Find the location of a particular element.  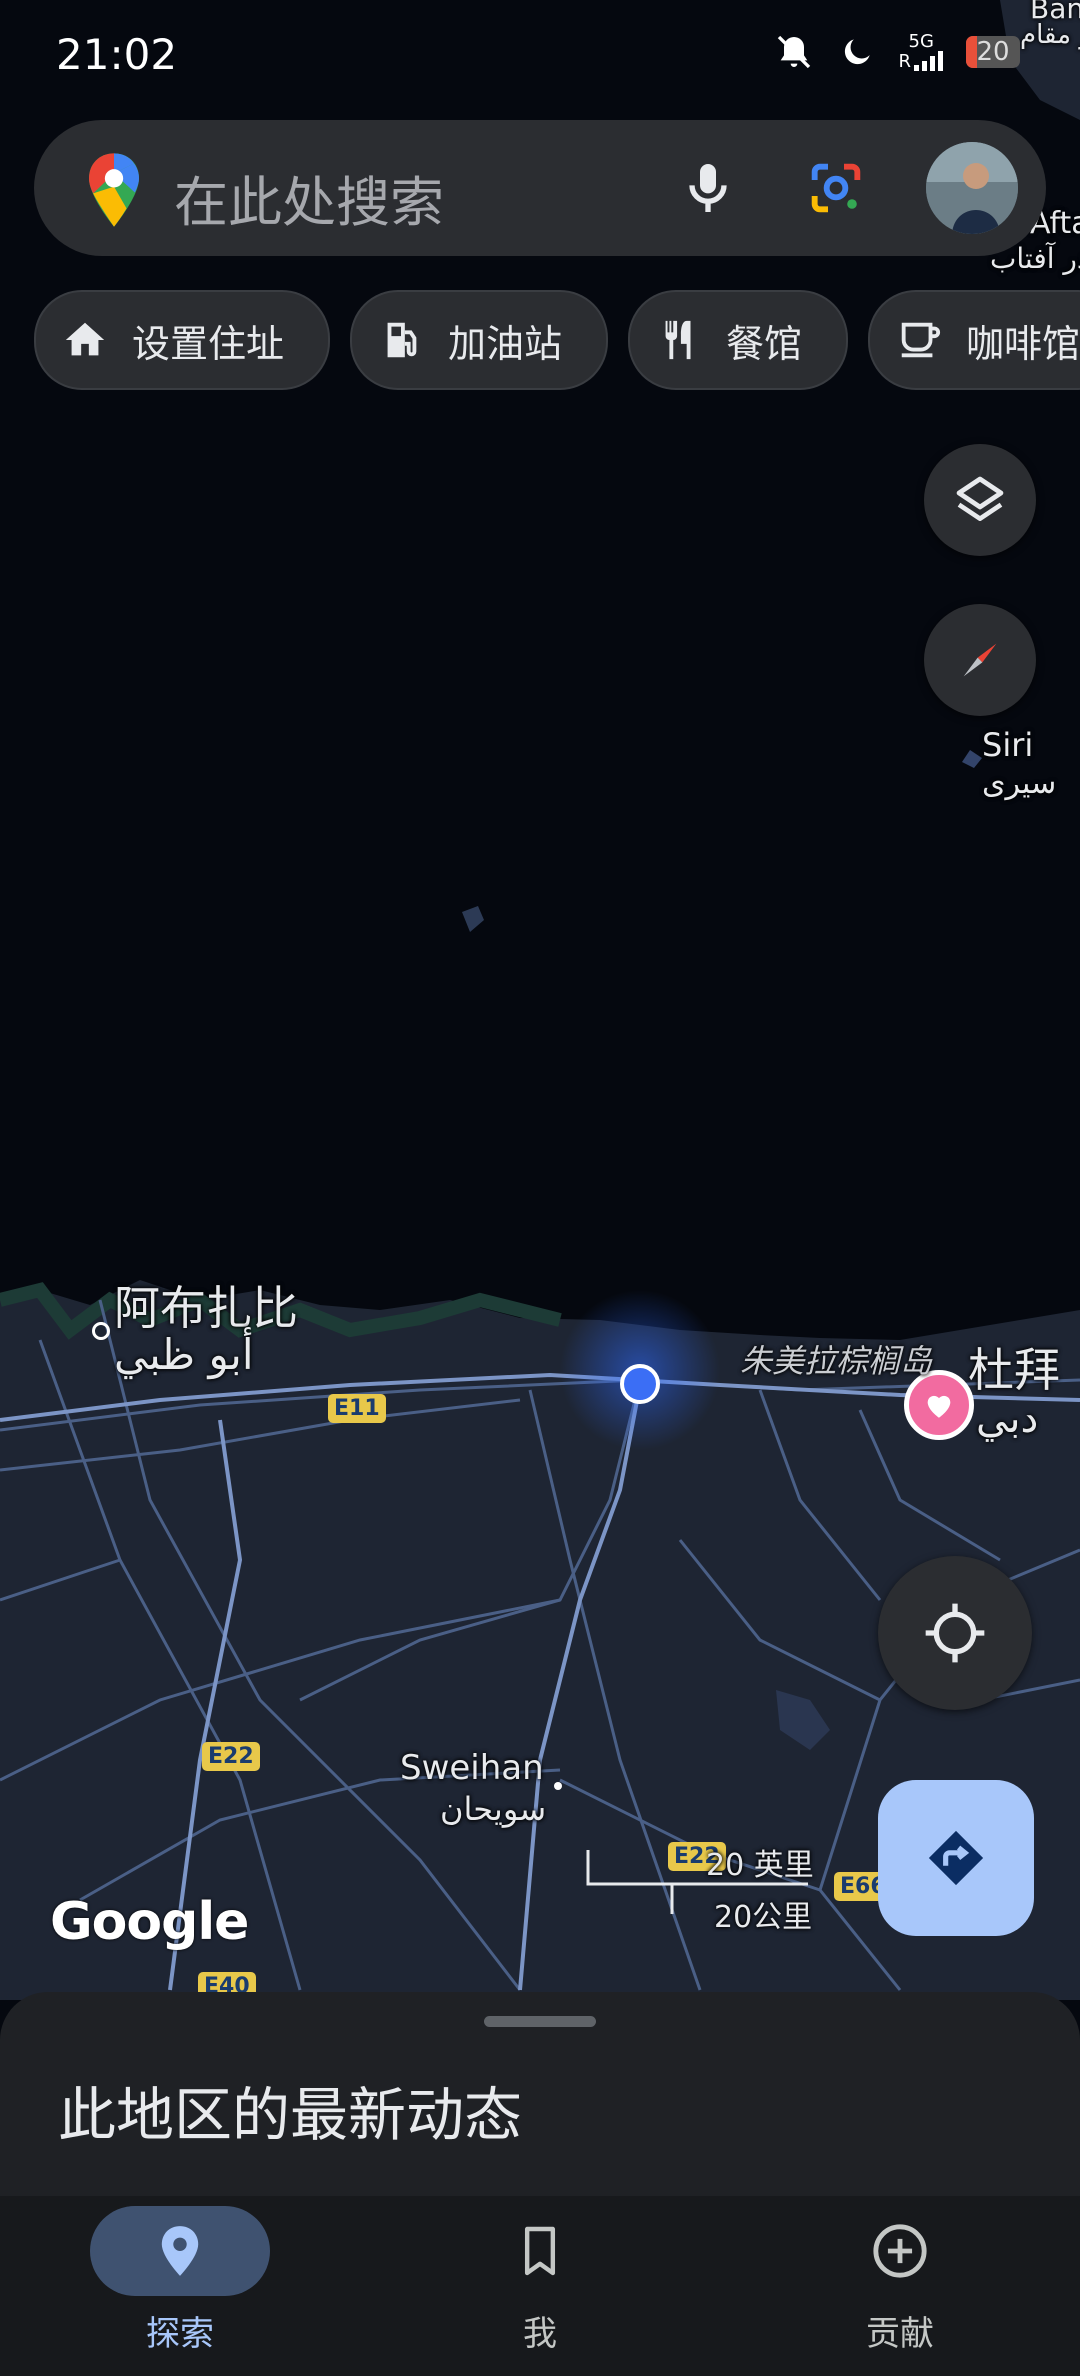

nav-label: 贡献 is located at coordinates (900, 2334).